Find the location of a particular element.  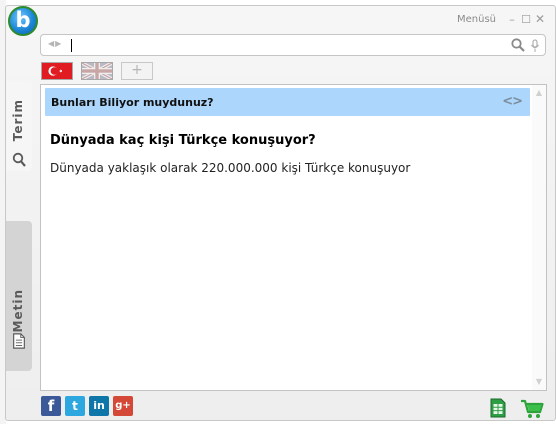

search-bar: ◀▶ is located at coordinates (293, 45).